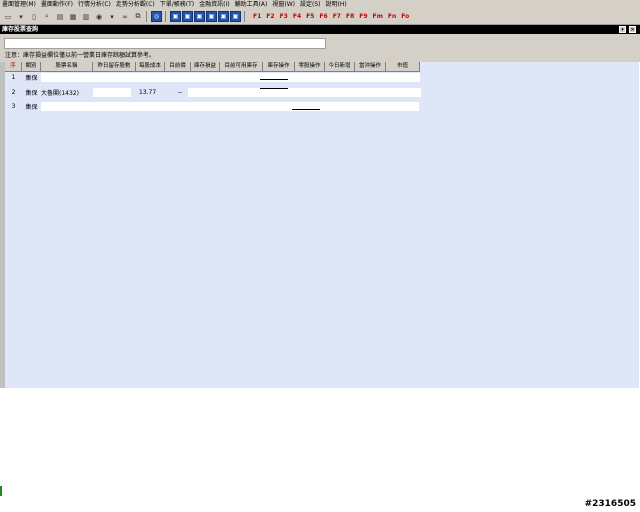 The image size is (640, 512). Describe the element at coordinates (405, 16) in the screenshot. I see `fkey-fo: Fo` at that location.